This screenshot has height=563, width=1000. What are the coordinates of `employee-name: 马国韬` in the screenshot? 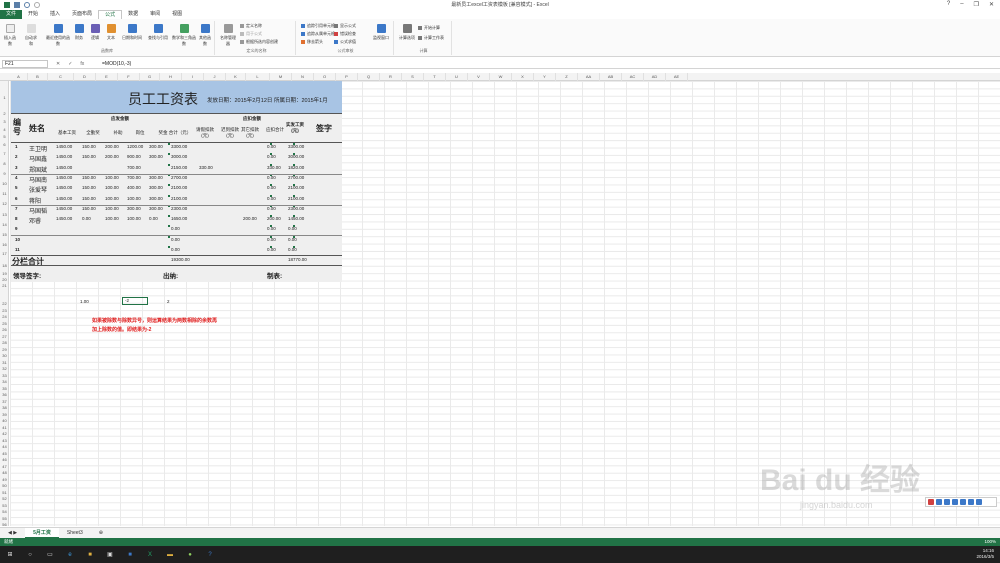 It's located at (38, 210).